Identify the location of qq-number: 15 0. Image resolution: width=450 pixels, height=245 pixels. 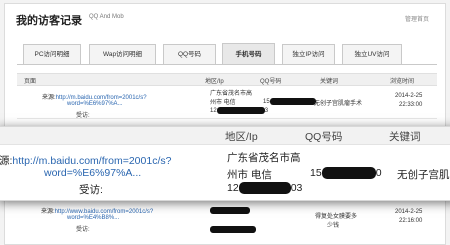
(346, 173).